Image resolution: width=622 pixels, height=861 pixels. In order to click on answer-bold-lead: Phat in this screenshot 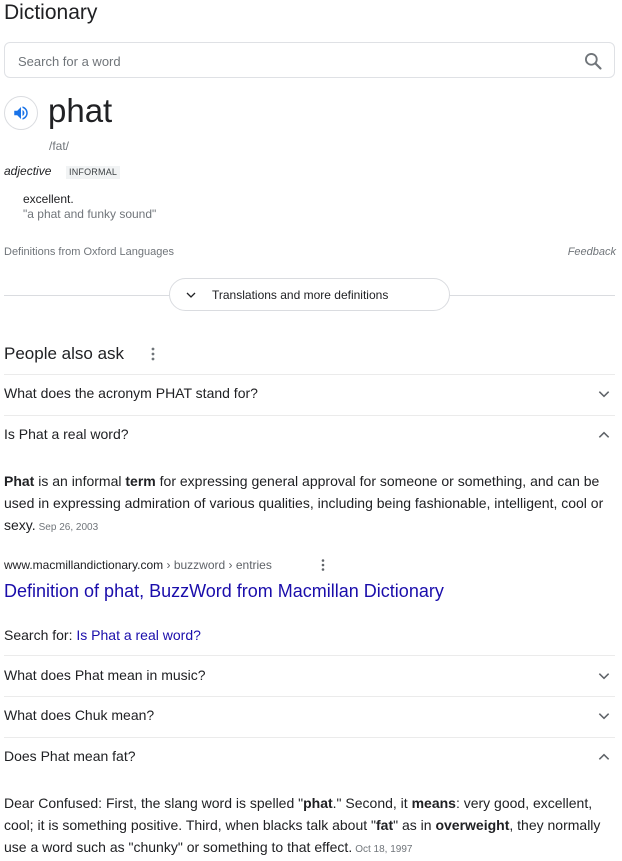, I will do `click(19, 481)`.